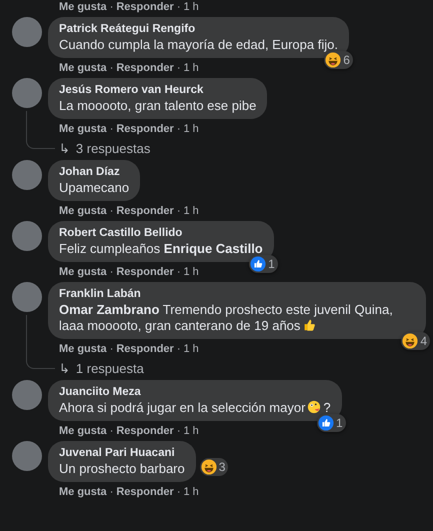 Image resolution: width=433 pixels, height=531 pixels. I want to click on comment-text: La mooooto, gran talento ese pibe, so click(157, 106).